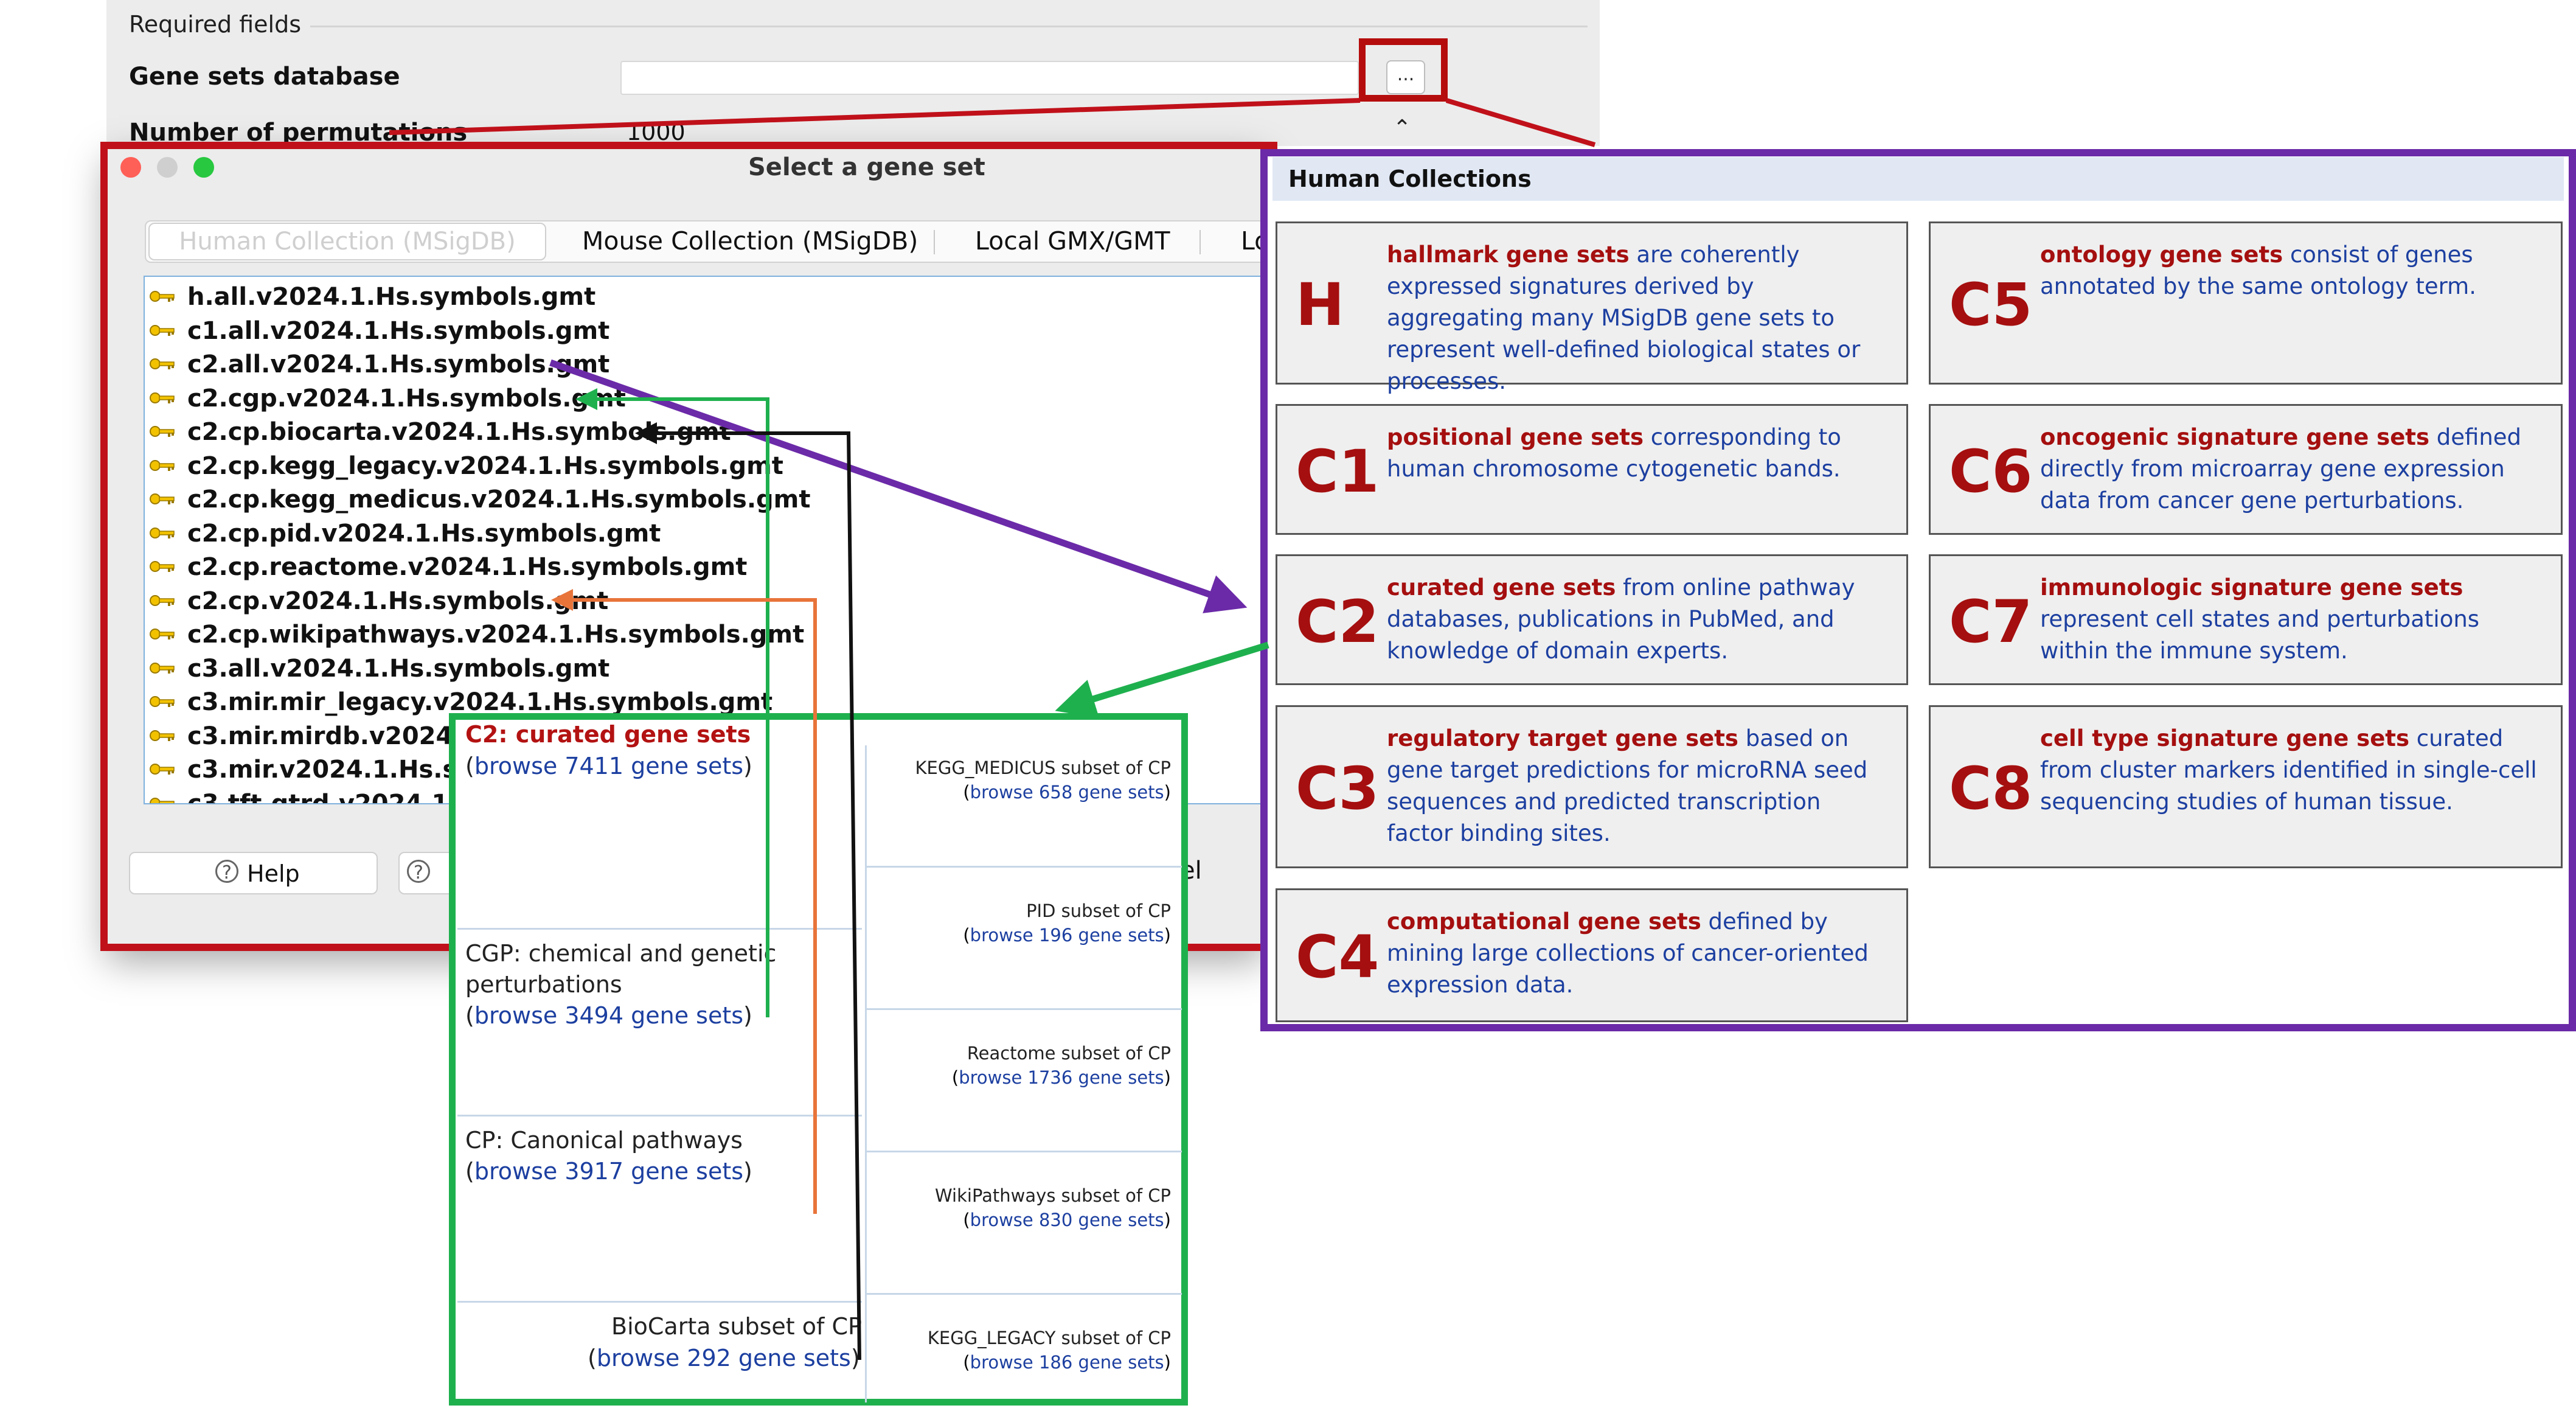  Describe the element at coordinates (875, 116) in the screenshot. I see `zoom-line-left` at that location.